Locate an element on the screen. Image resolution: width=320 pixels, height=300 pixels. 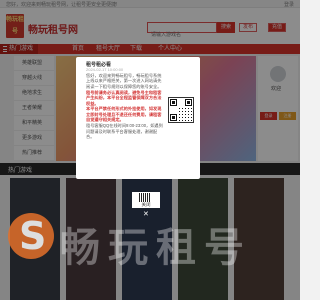
barcode-icon is located at coordinates (145, 197).